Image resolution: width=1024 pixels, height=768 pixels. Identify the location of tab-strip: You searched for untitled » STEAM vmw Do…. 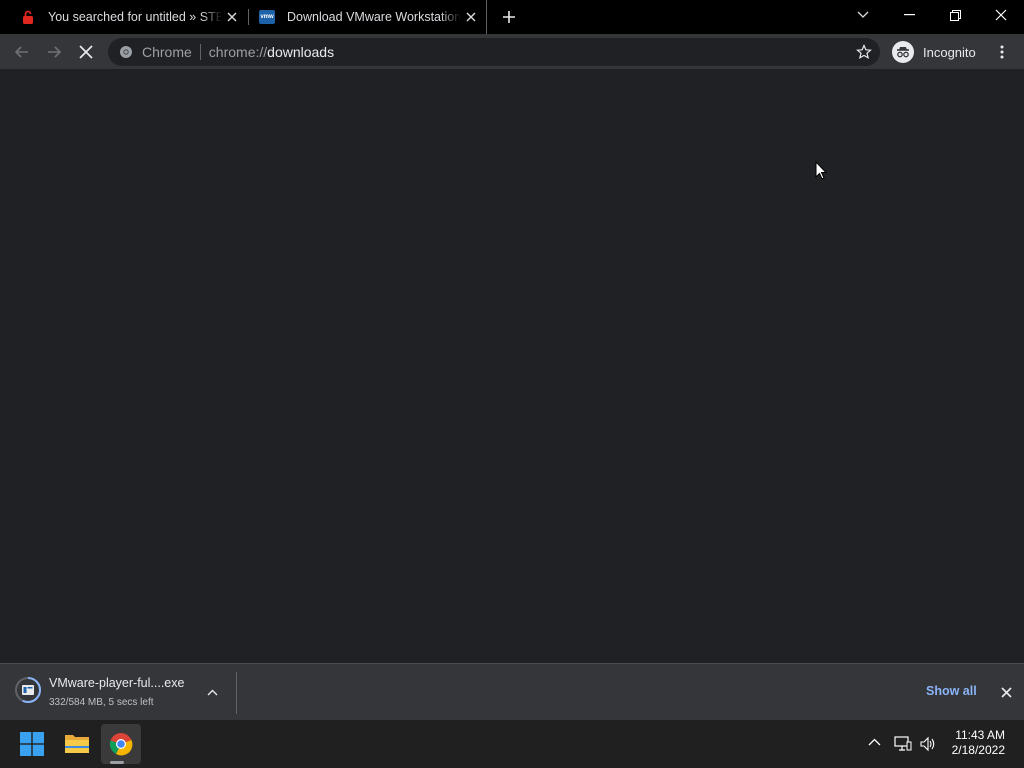
(512, 17).